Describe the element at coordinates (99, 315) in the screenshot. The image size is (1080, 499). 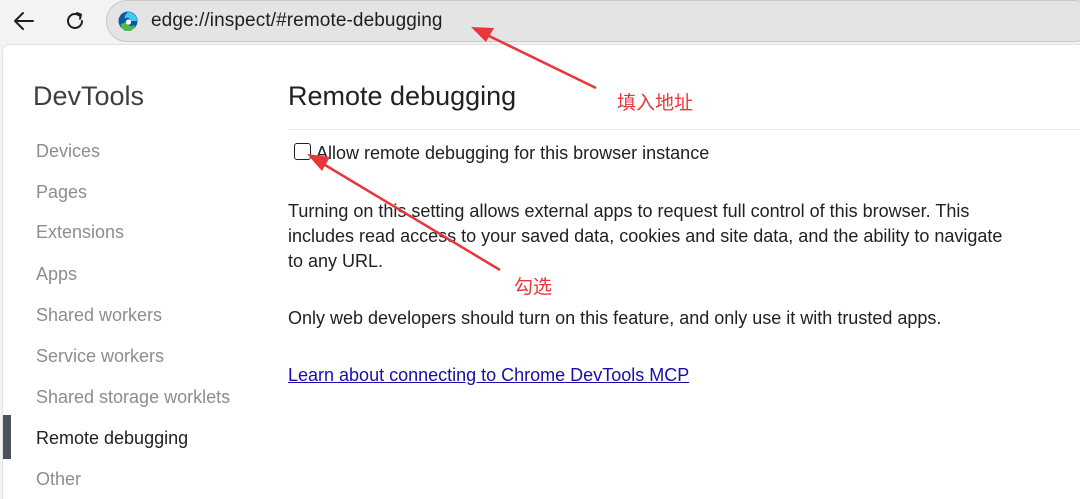
I see `sidebar-item-shared-workers: Shared workers` at that location.